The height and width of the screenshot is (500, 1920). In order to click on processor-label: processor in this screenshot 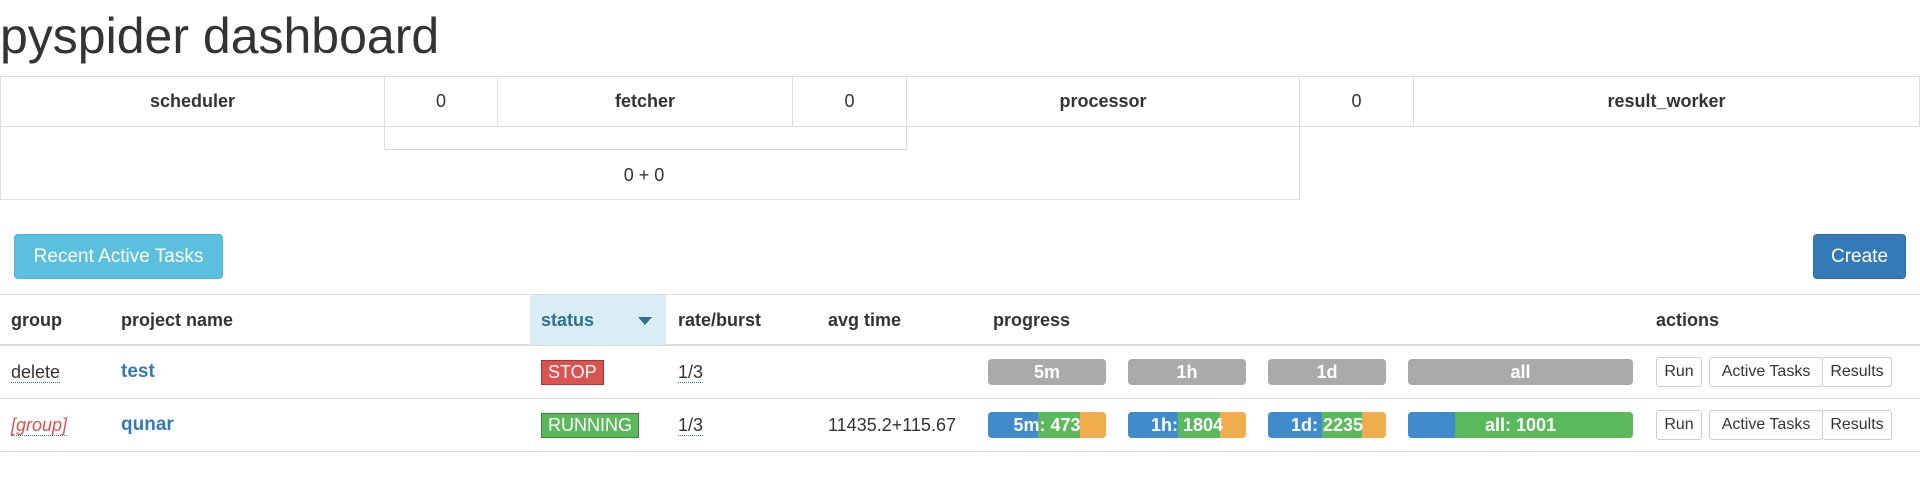, I will do `click(1103, 101)`.